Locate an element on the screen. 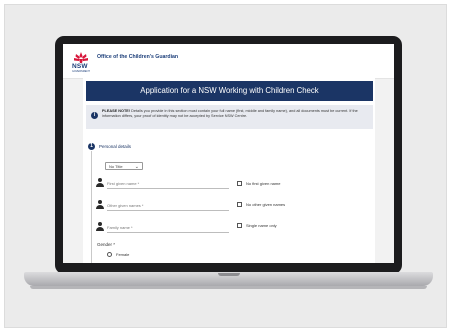 The height and width of the screenshot is (332, 451). notice-label: PLEASE NOTE! is located at coordinates (116, 111).